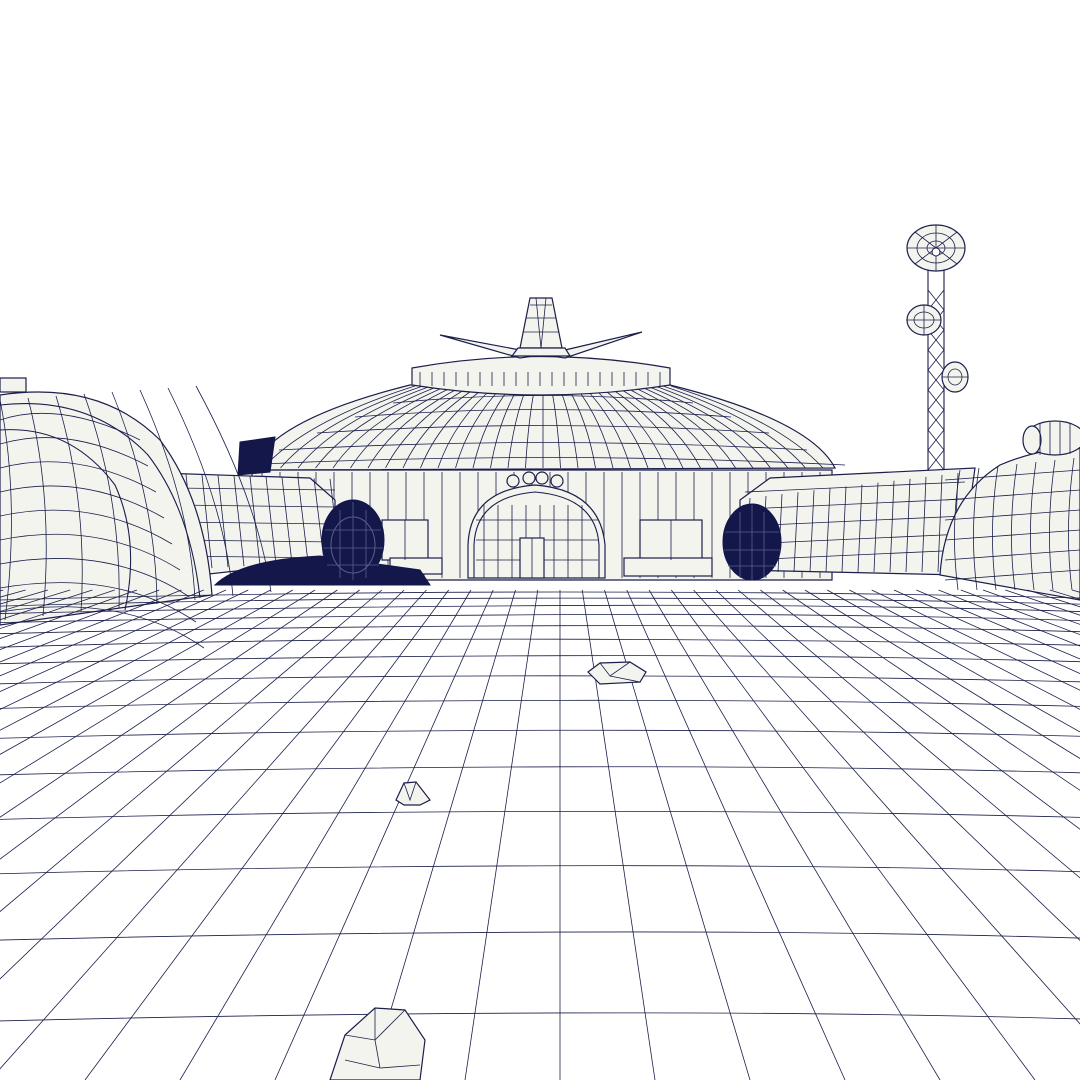  I want to click on star-spire, so click(541, 328).